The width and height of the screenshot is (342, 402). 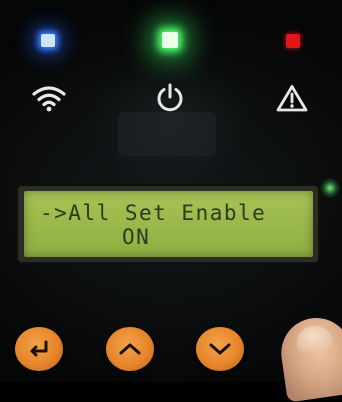 I want to click on wifi-status-led, so click(x=48, y=40).